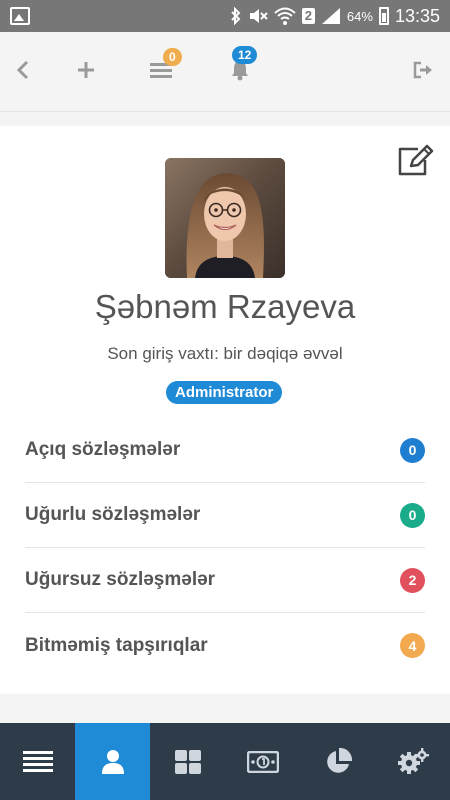 The image size is (450, 800). I want to click on add-button, so click(86, 70).